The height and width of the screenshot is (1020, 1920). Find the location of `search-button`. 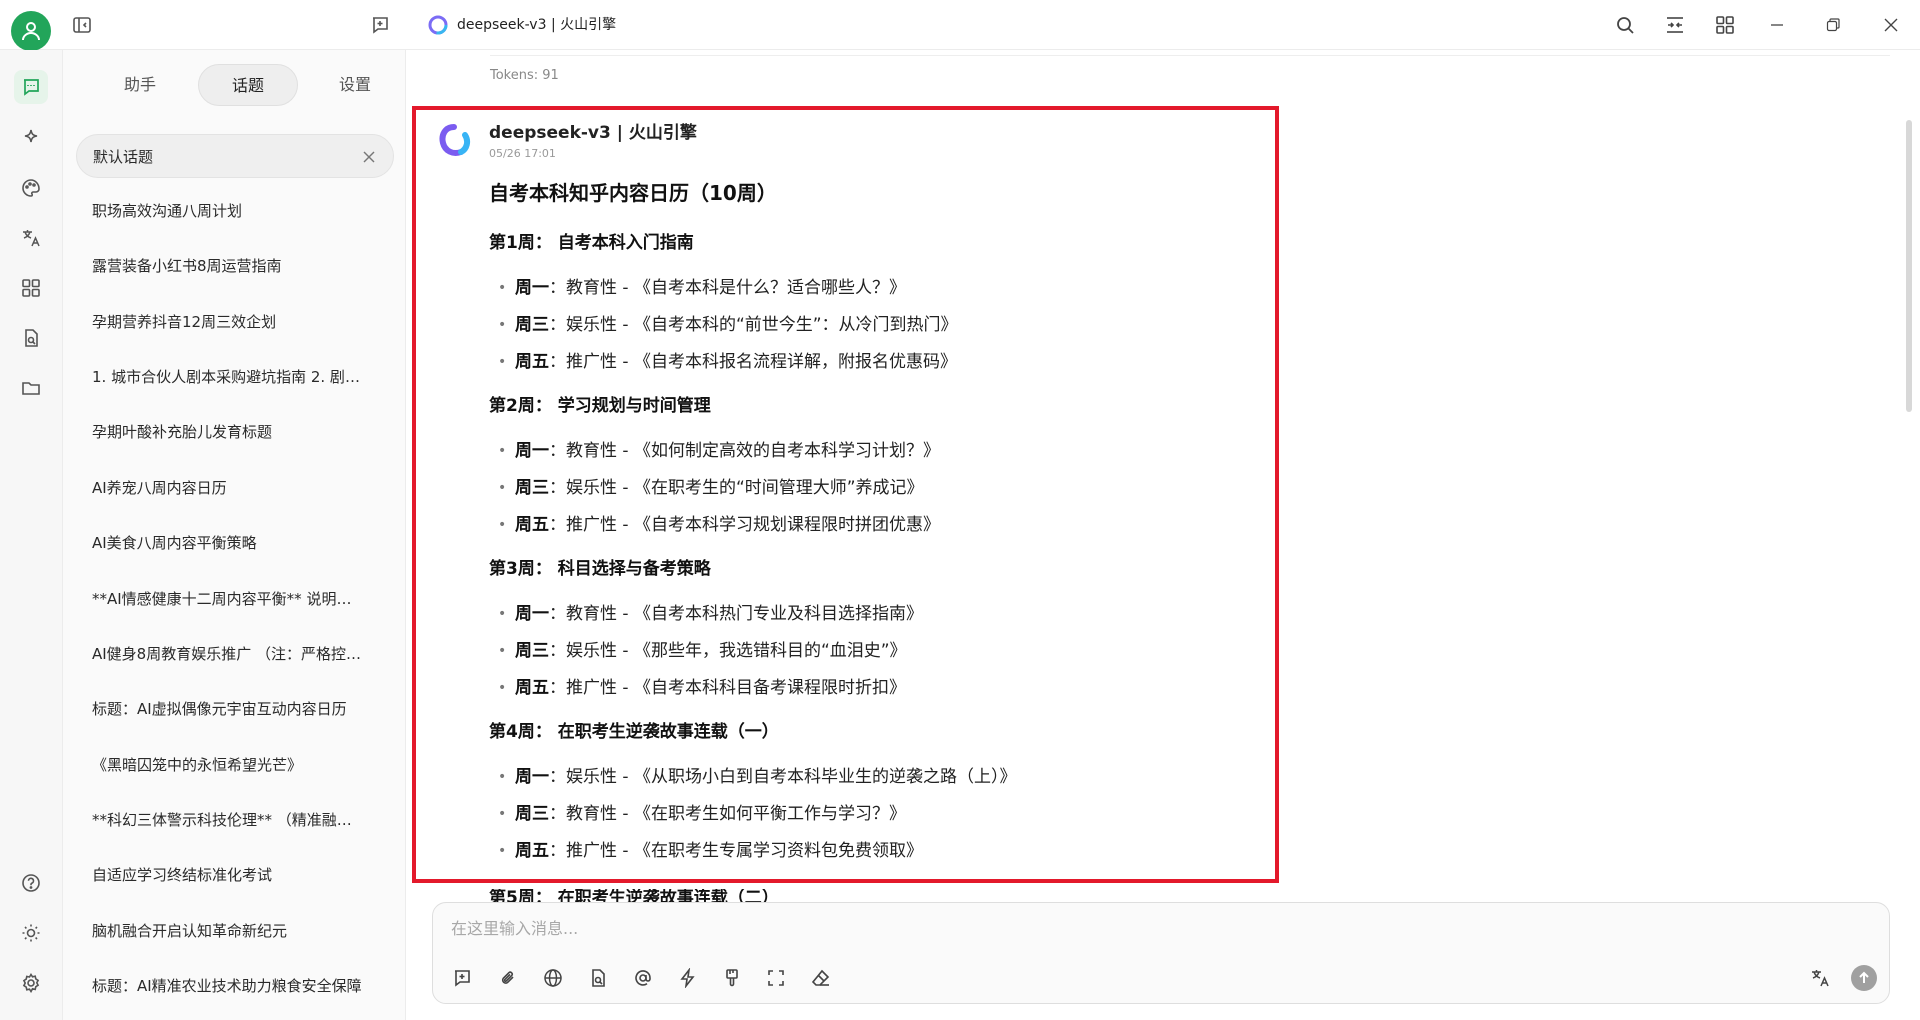

search-button is located at coordinates (1625, 25).